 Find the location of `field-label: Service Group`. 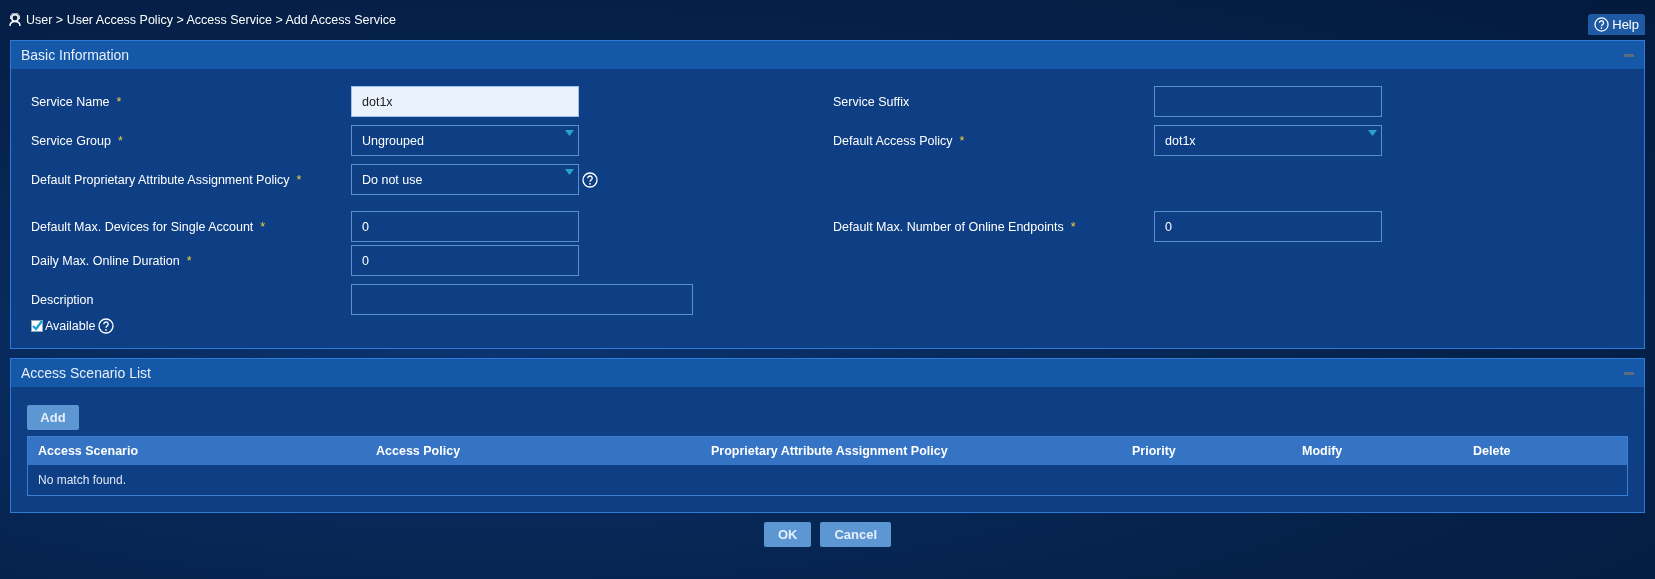

field-label: Service Group is located at coordinates (71, 140).